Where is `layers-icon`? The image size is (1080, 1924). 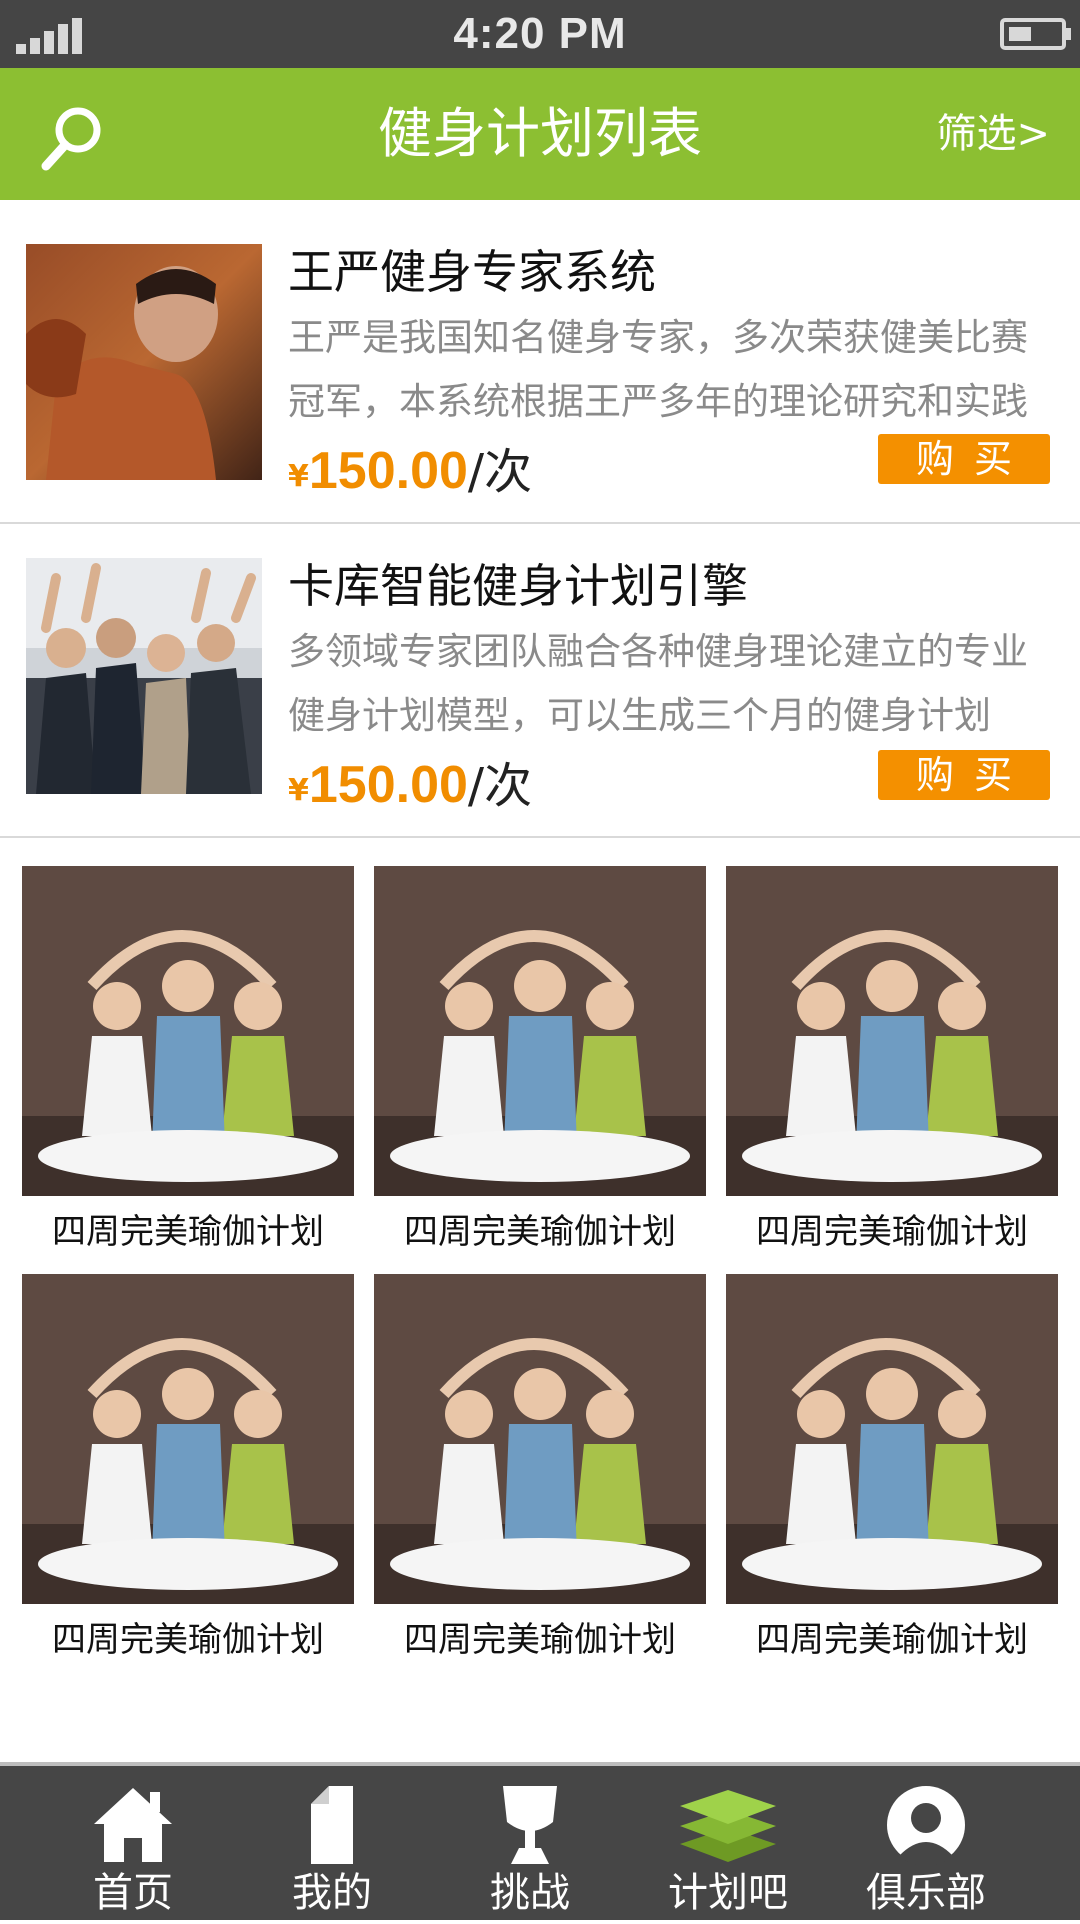 layers-icon is located at coordinates (728, 1826).